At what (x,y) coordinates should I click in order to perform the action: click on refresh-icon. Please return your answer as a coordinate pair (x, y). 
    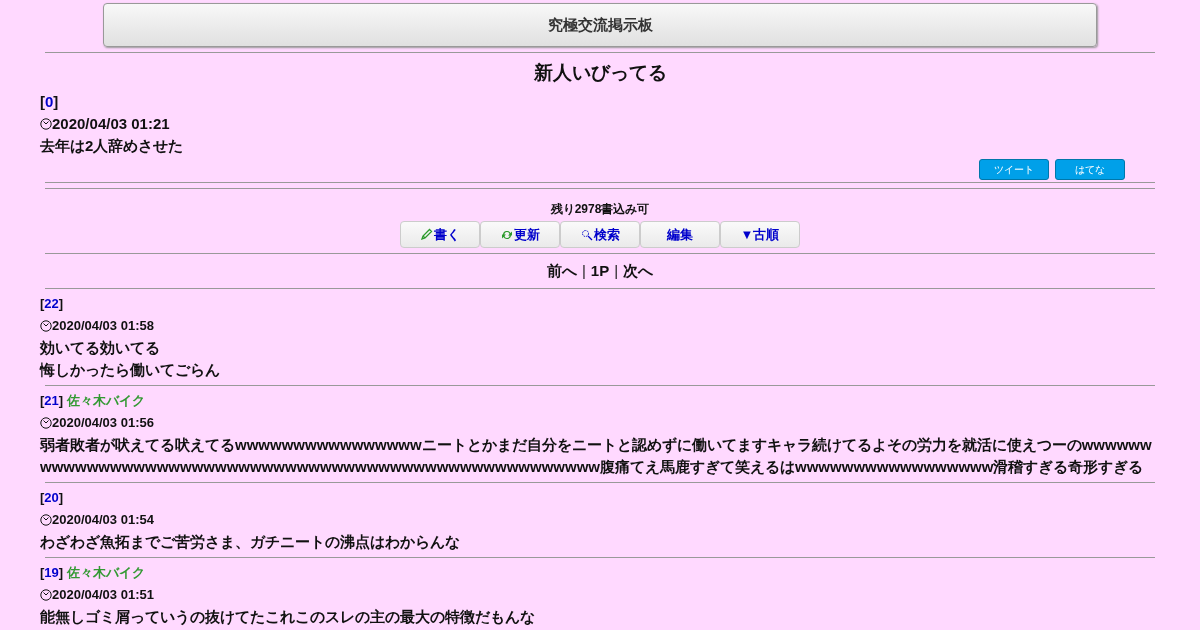
    Looking at the image, I should click on (506, 234).